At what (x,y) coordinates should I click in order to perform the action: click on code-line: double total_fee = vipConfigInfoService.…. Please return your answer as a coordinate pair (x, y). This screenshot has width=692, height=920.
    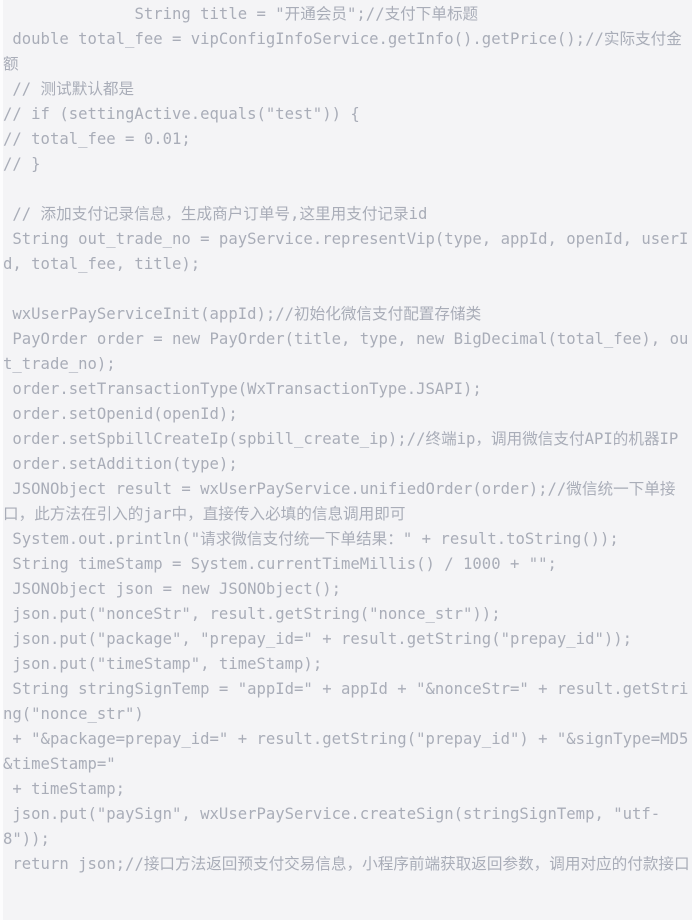
    Looking at the image, I should click on (342, 51).